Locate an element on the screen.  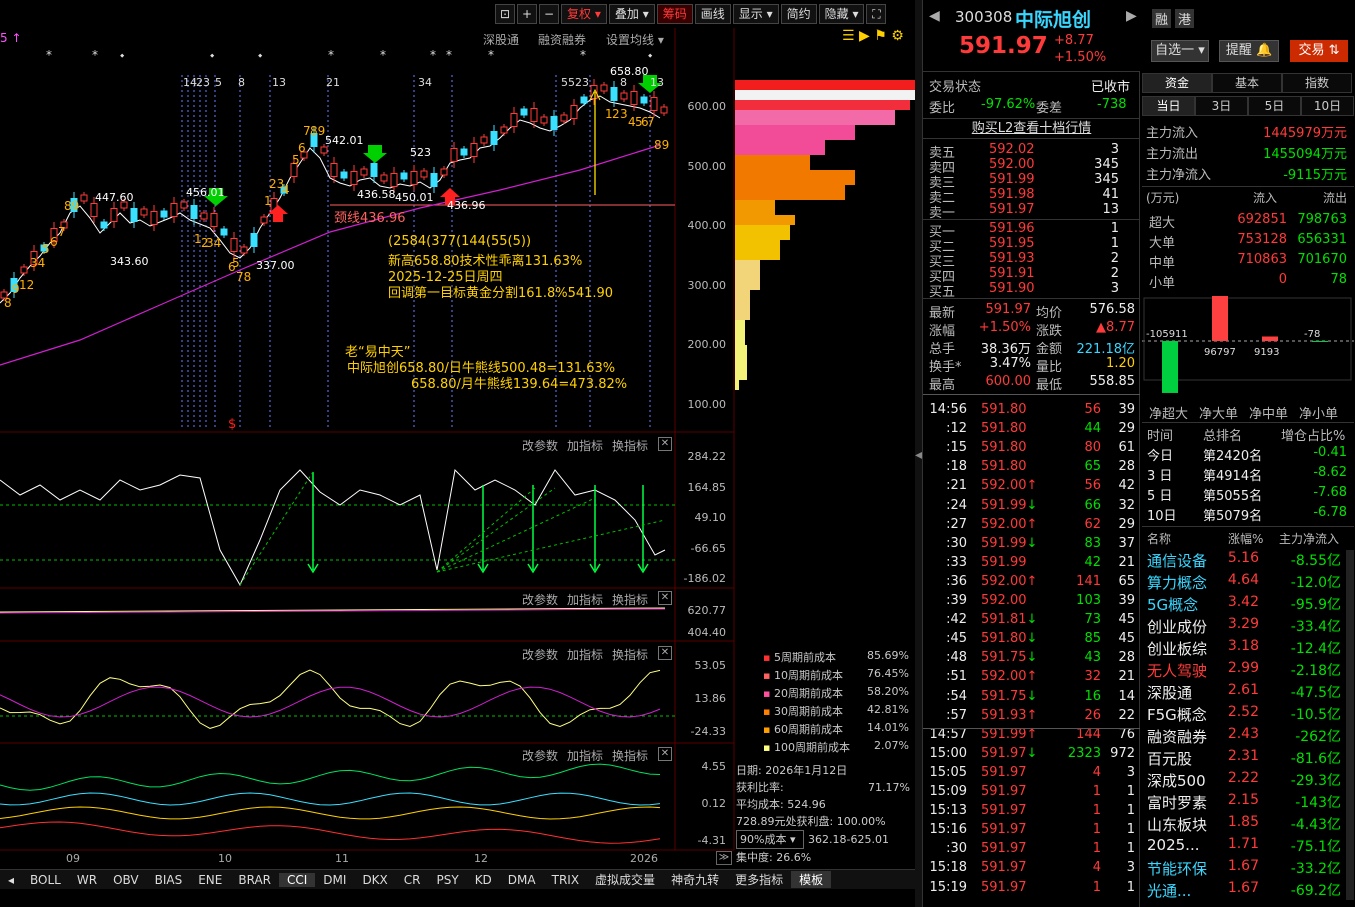
tixing-button: 提醒 🔔 is located at coordinates (1249, 51).